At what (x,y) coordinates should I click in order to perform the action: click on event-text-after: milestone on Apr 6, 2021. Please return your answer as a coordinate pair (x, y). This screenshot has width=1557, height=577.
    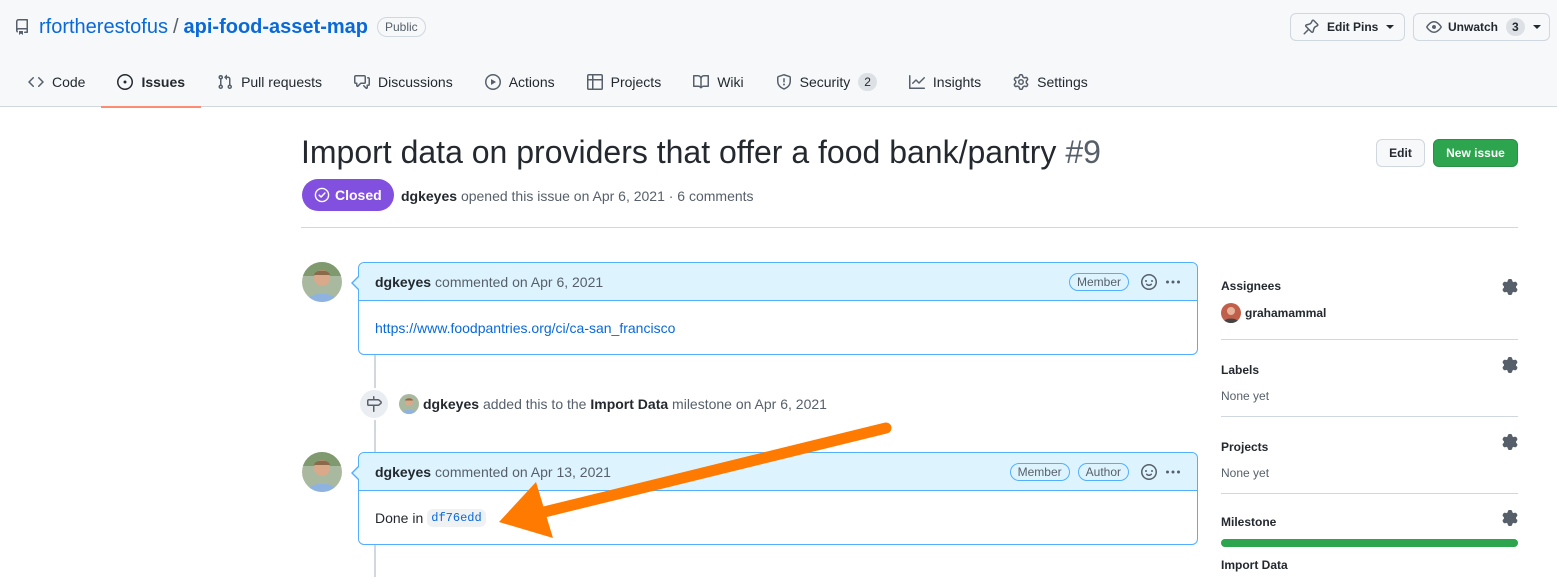
    Looking at the image, I should click on (749, 404).